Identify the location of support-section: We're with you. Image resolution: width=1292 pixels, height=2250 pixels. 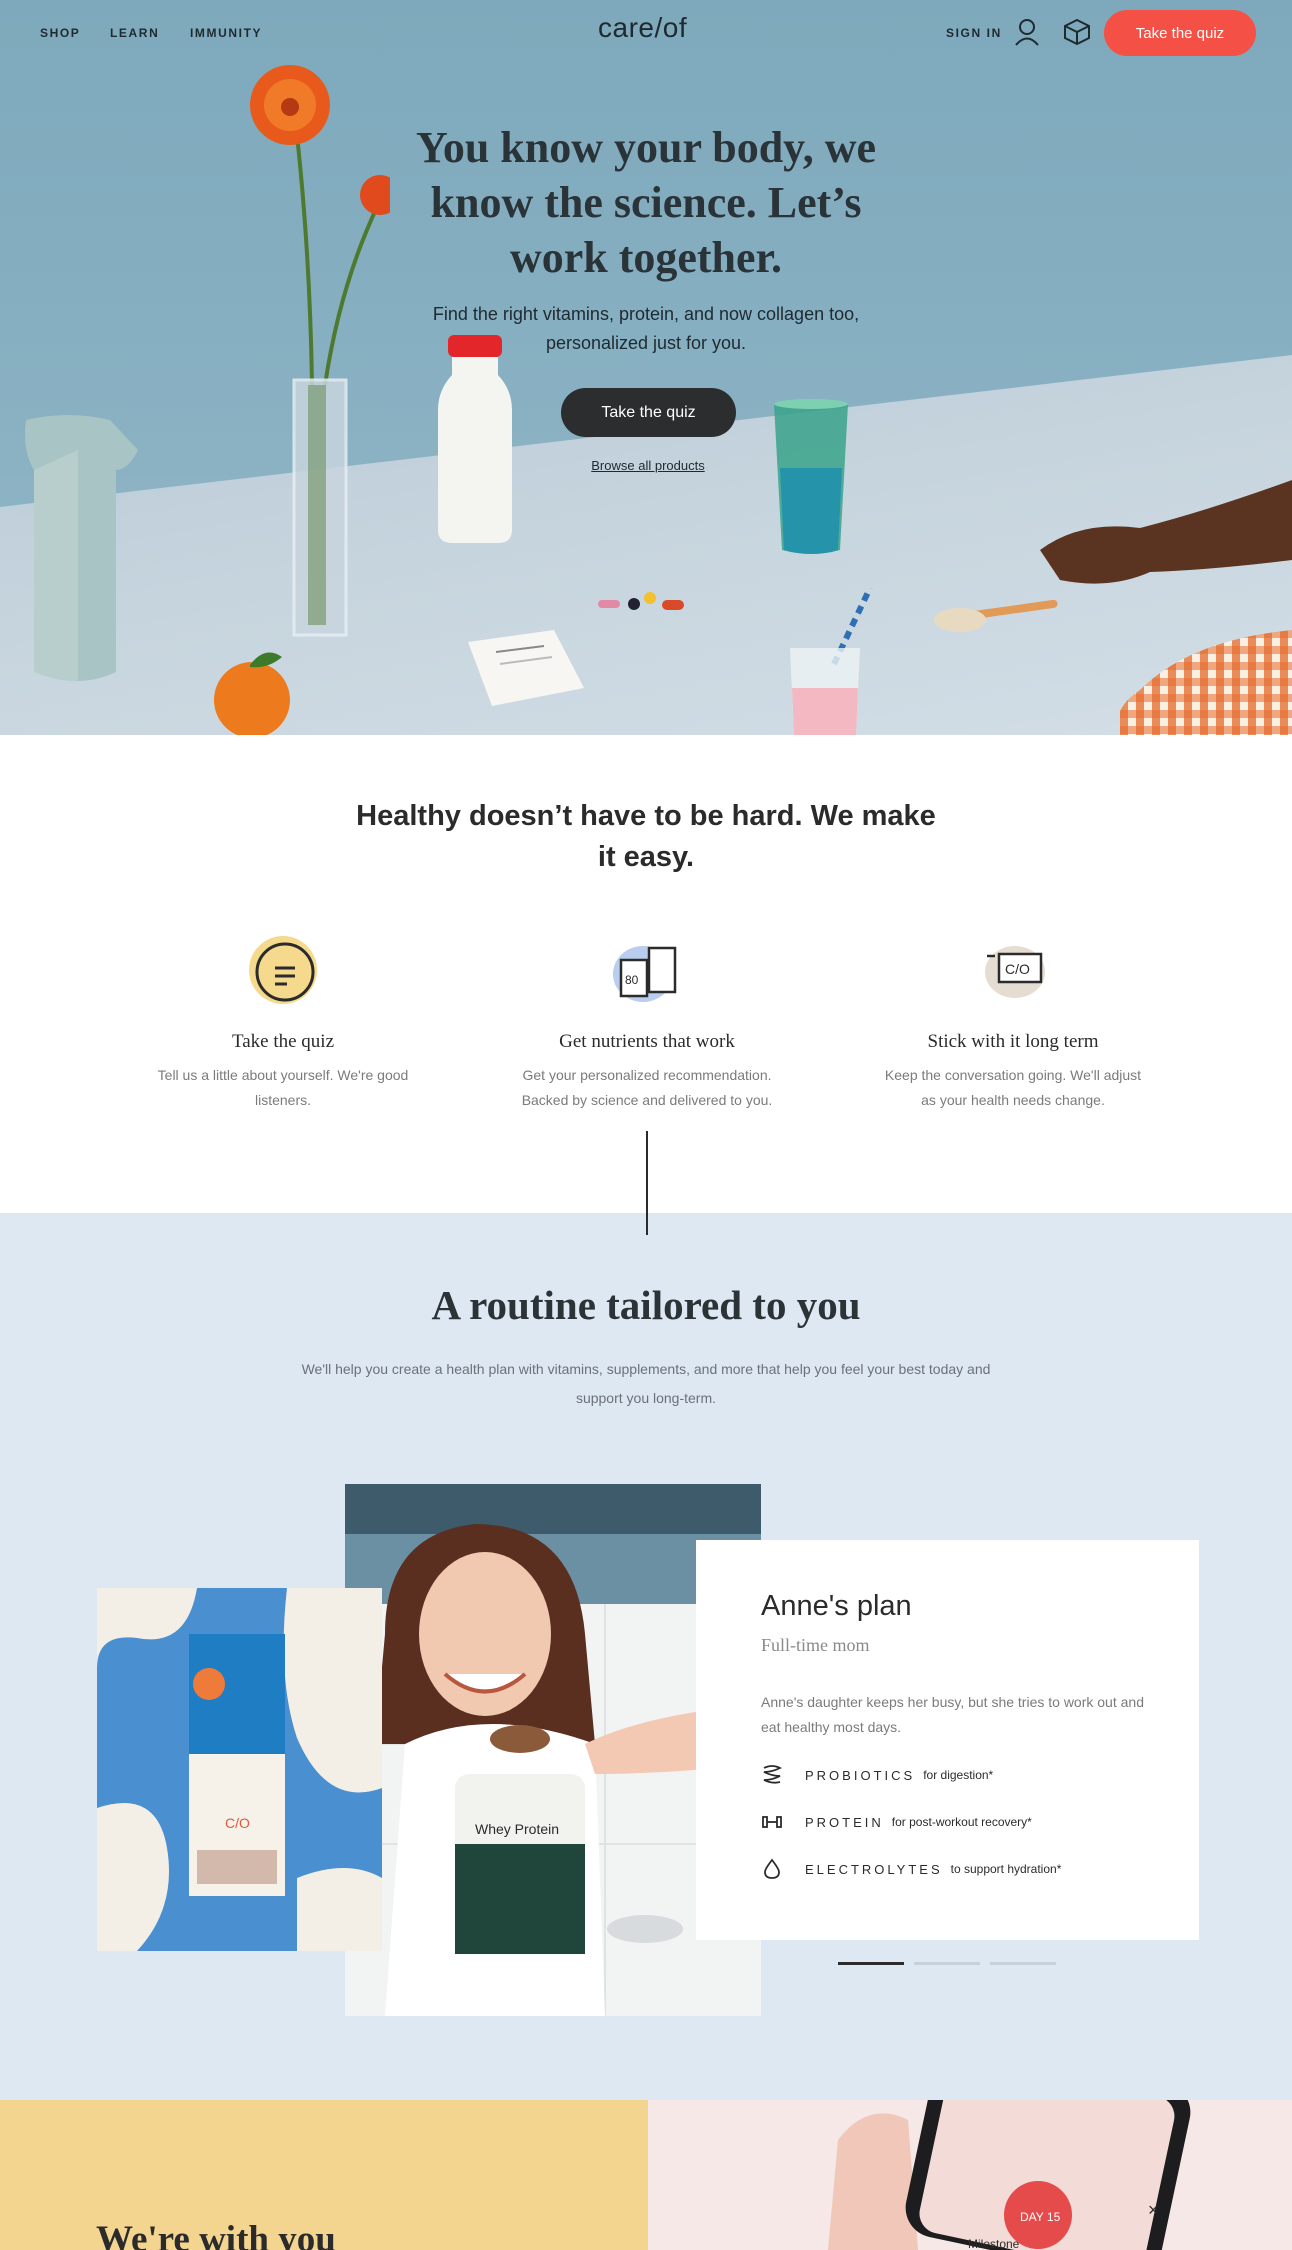
(324, 2175).